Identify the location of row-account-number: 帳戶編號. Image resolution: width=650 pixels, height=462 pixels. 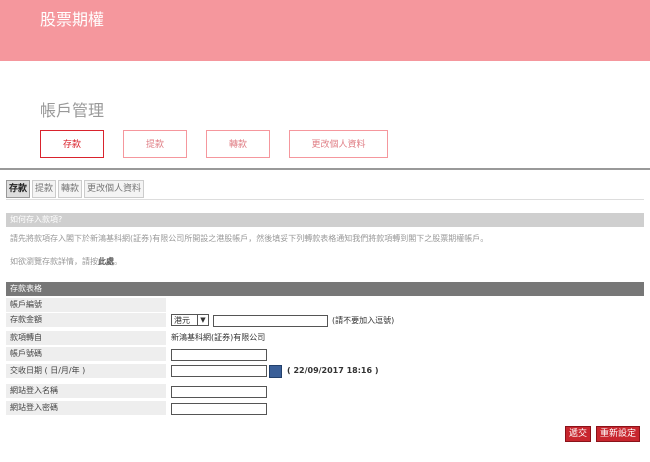
(325, 305).